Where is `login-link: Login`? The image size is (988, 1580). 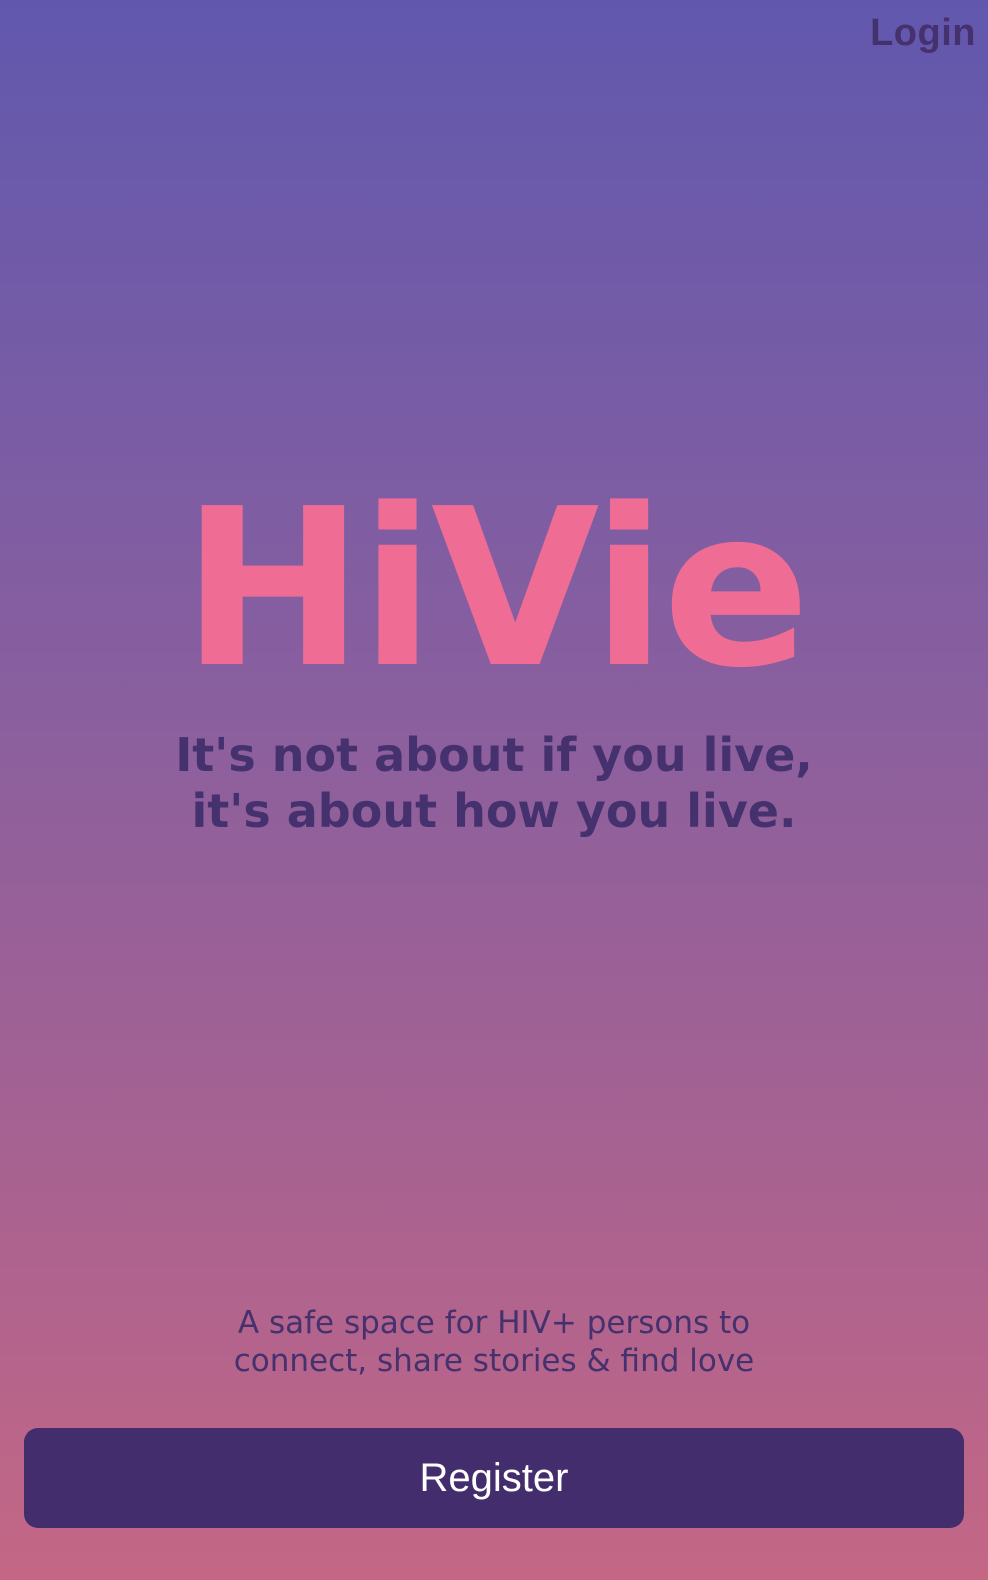
login-link: Login is located at coordinates (923, 33).